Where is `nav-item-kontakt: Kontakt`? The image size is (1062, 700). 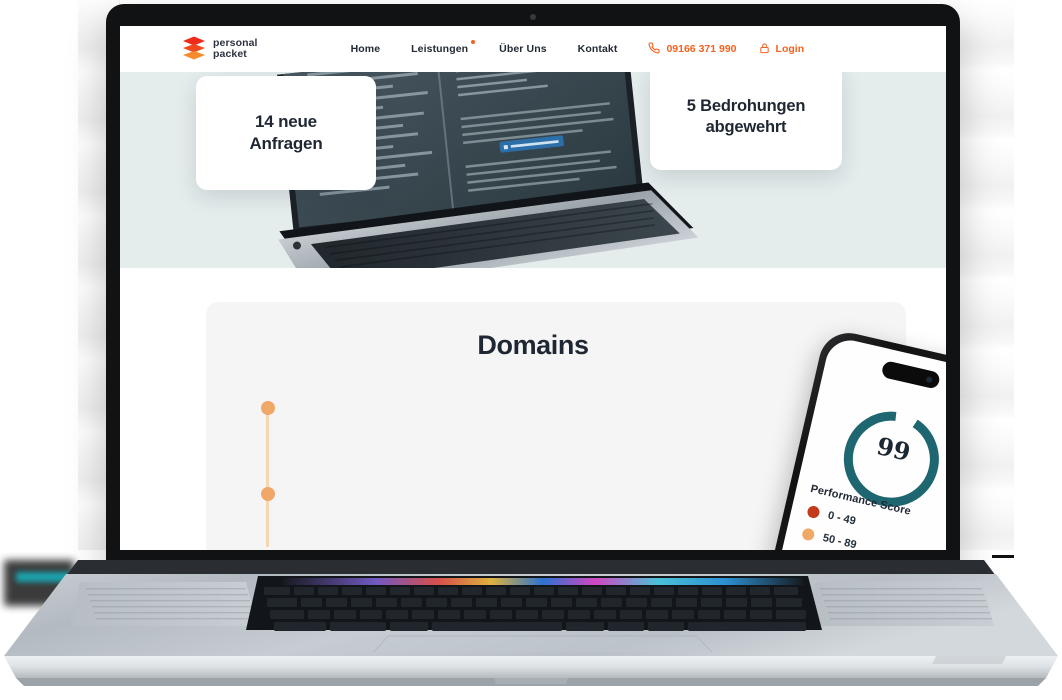 nav-item-kontakt: Kontakt is located at coordinates (598, 49).